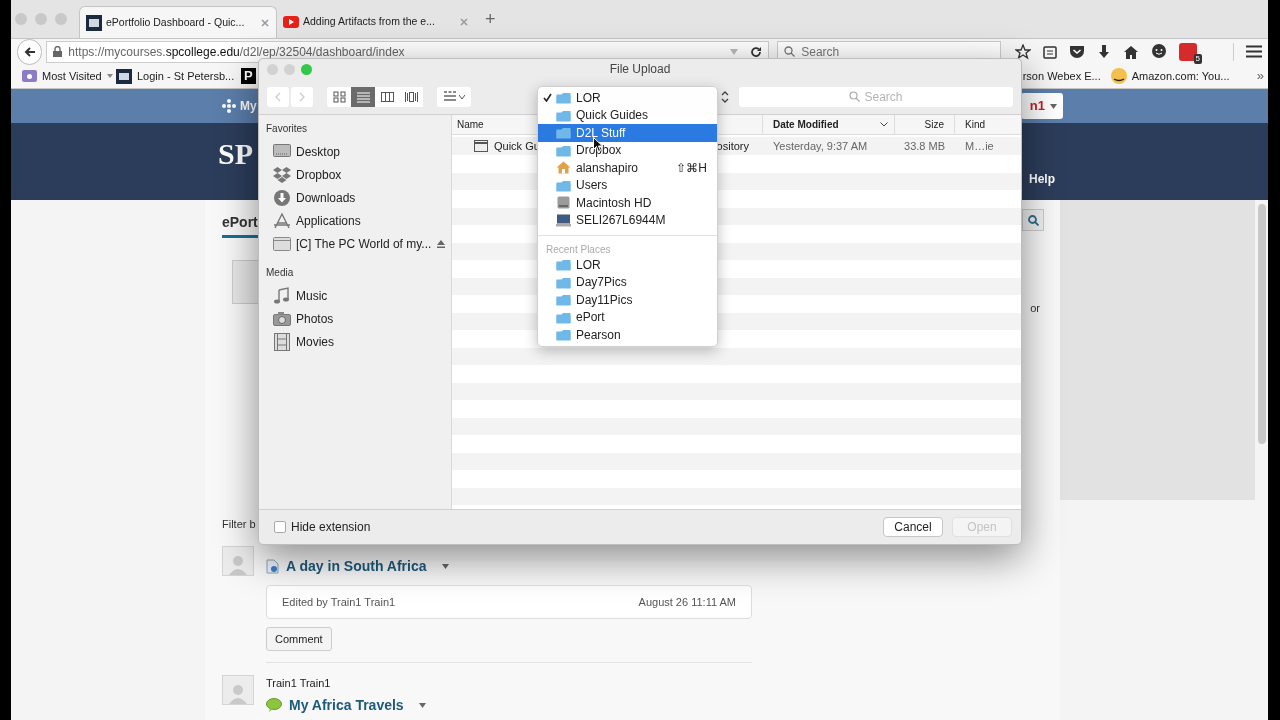  I want to click on bookmark-icon: P, so click(248, 76).